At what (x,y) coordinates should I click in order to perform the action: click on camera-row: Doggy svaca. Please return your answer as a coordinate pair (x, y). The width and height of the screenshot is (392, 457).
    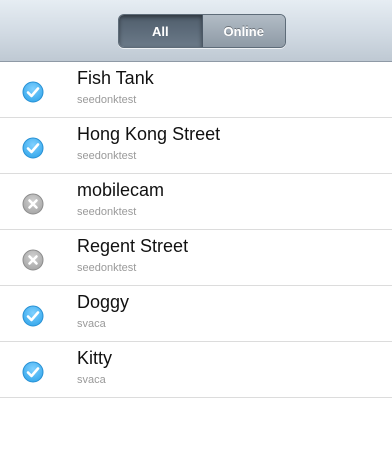
    Looking at the image, I should click on (196, 314).